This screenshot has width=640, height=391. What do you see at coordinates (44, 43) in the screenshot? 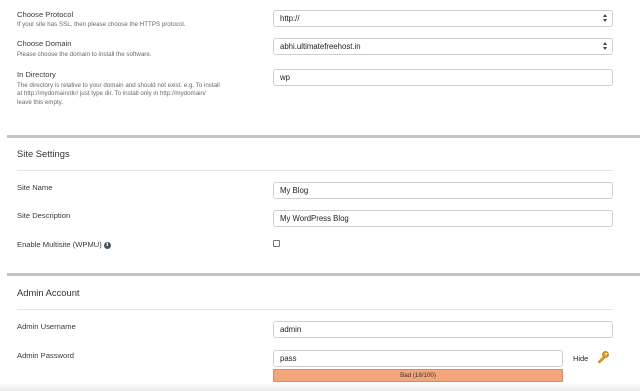
I see `domain-label: Choose Domain` at bounding box center [44, 43].